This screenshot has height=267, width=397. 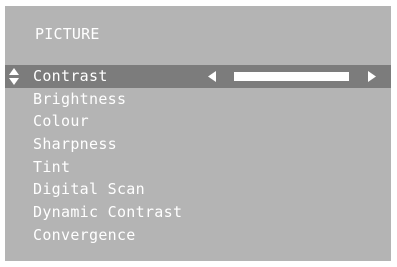 What do you see at coordinates (198, 167) in the screenshot?
I see `menu-item-tint: Tint` at bounding box center [198, 167].